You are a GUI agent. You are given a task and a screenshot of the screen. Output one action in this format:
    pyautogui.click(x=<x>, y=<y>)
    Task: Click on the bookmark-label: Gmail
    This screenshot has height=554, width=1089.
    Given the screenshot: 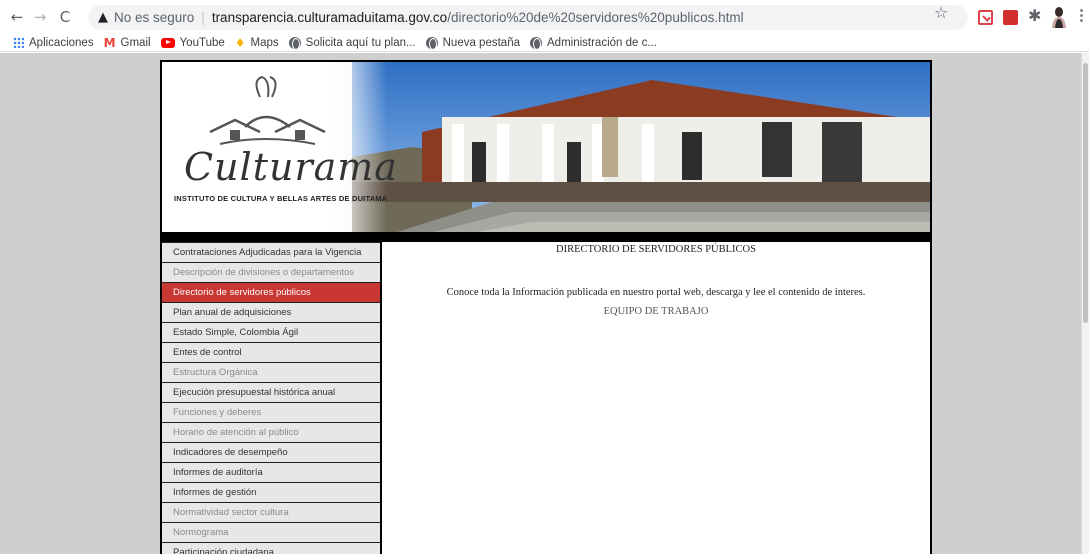 What is the action you would take?
    pyautogui.click(x=135, y=42)
    